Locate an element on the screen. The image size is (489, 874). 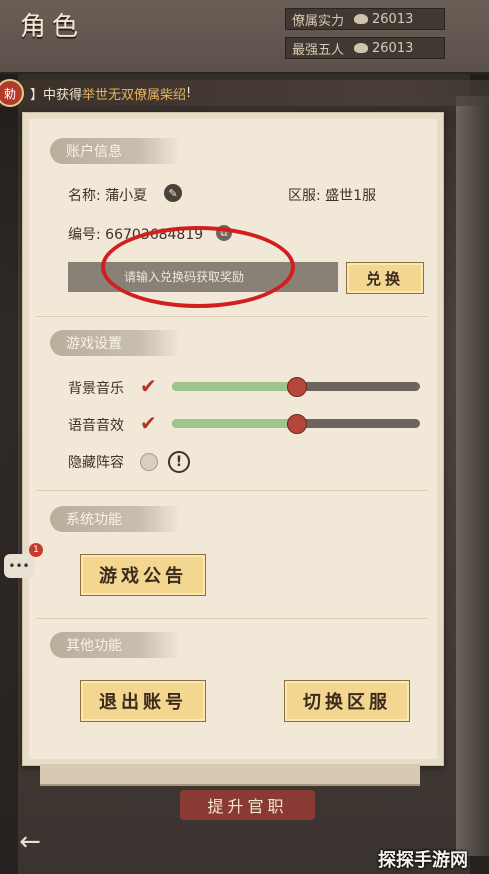
chat-badge: 1 is located at coordinates (36, 550).